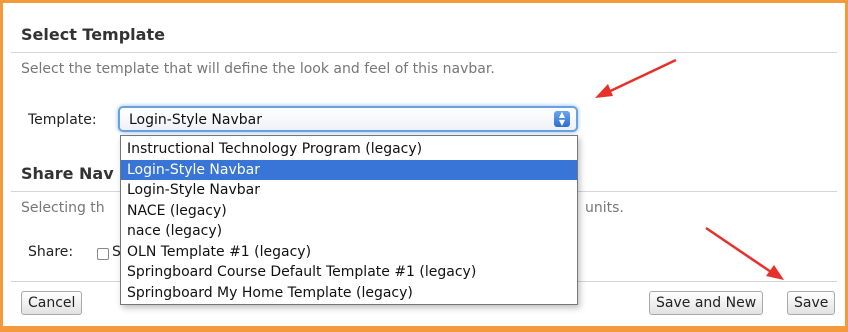 This screenshot has width=848, height=332. I want to click on share-navbar-heading: Share Nav, so click(67, 173).